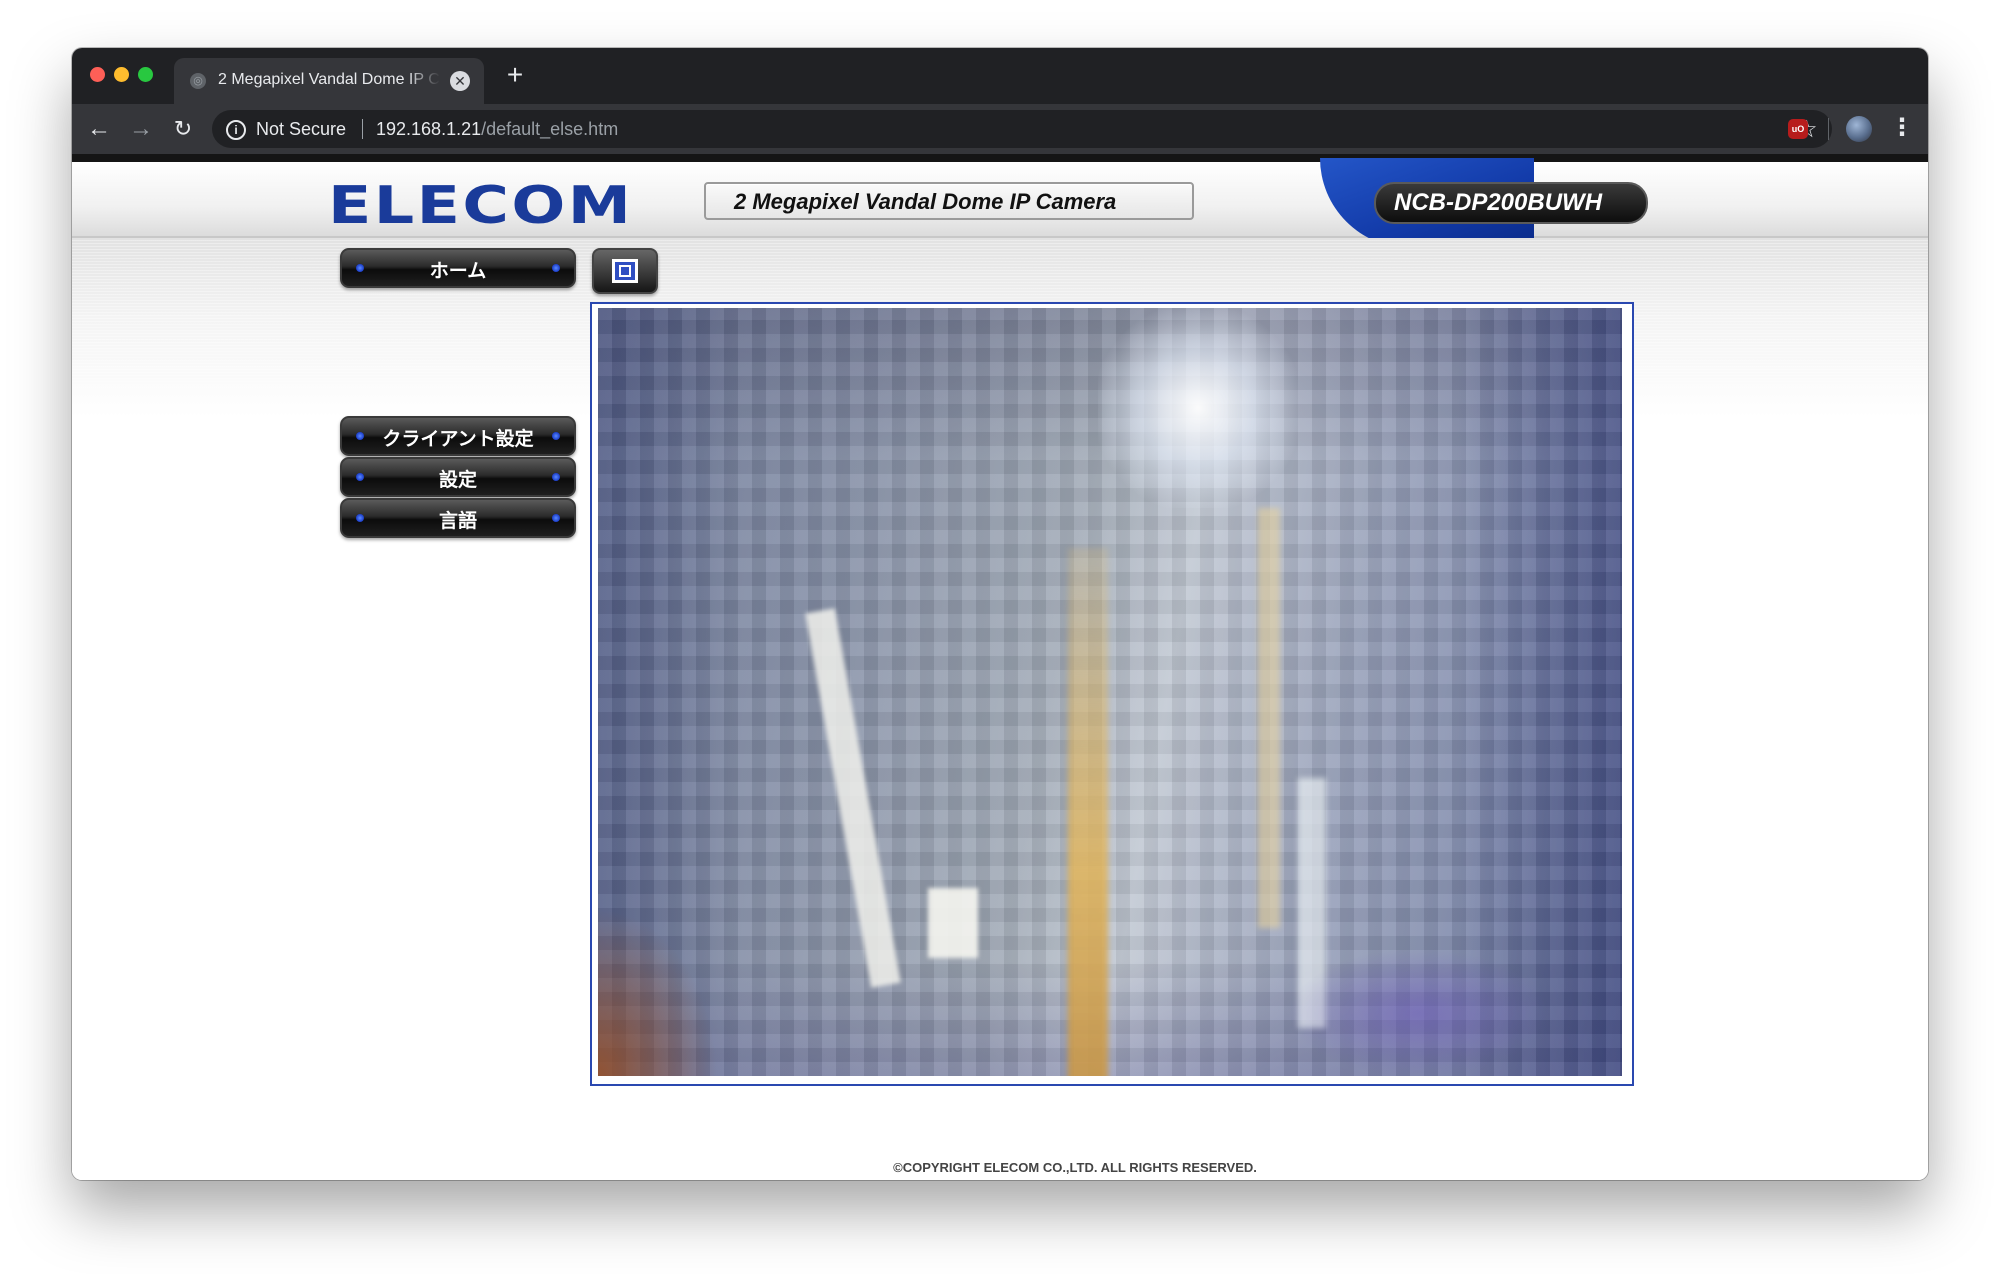 Image resolution: width=2000 pixels, height=1274 pixels. Describe the element at coordinates (236, 130) in the screenshot. I see `info-icon: i` at that location.